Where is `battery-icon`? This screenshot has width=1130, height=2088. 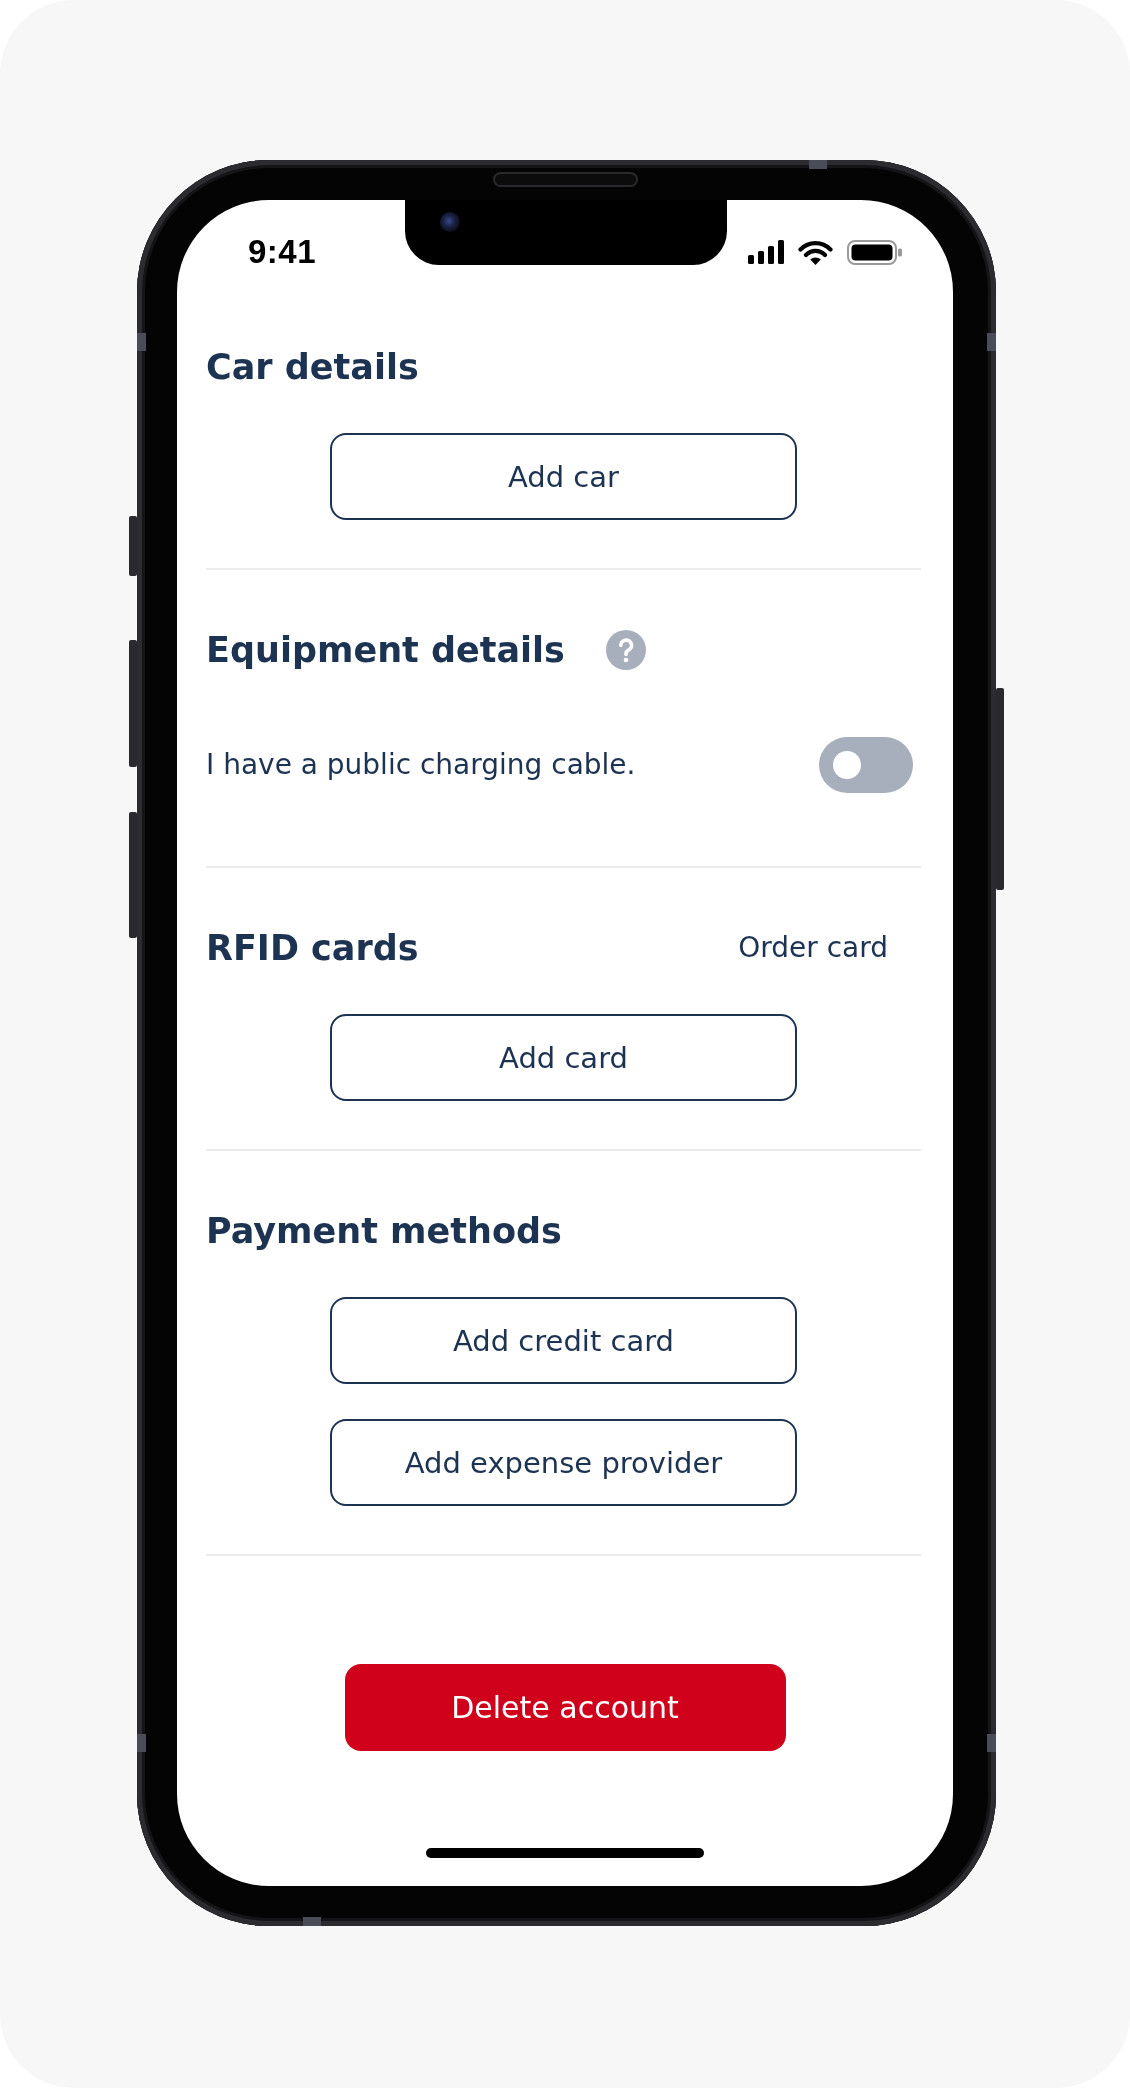 battery-icon is located at coordinates (874, 252).